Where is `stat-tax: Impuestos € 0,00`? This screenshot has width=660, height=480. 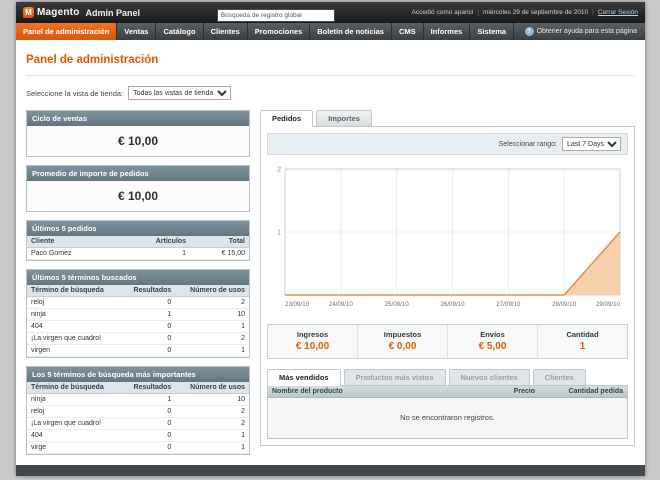
stat-tax: Impuestos € 0,00 is located at coordinates (402, 341).